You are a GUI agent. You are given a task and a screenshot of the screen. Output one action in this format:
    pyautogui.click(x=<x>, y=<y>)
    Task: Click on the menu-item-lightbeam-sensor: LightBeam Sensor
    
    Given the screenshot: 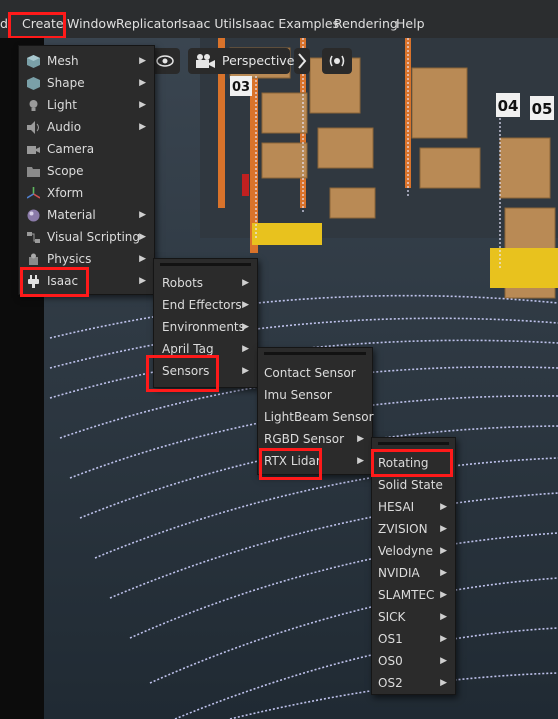 What is the action you would take?
    pyautogui.click(x=316, y=417)
    